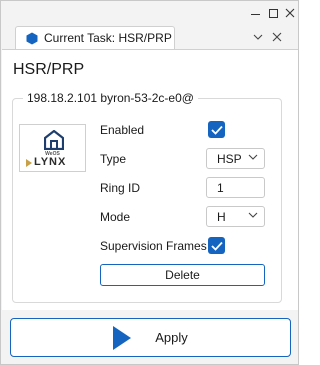 The image size is (320, 365). Describe the element at coordinates (120, 188) in the screenshot. I see `ring-id-label: Ring ID` at that location.